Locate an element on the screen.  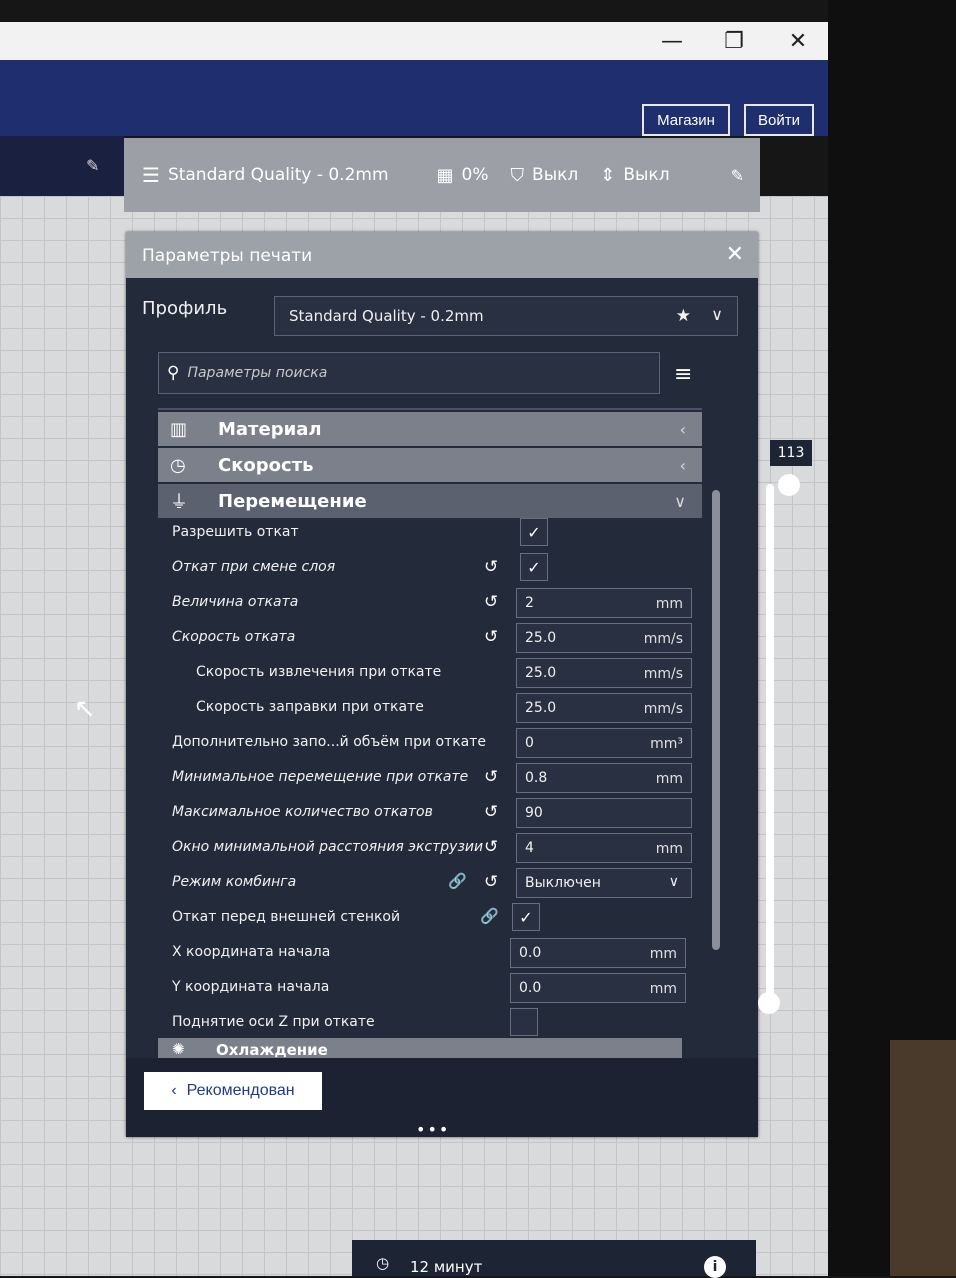
minimize-button: — is located at coordinates (672, 41).